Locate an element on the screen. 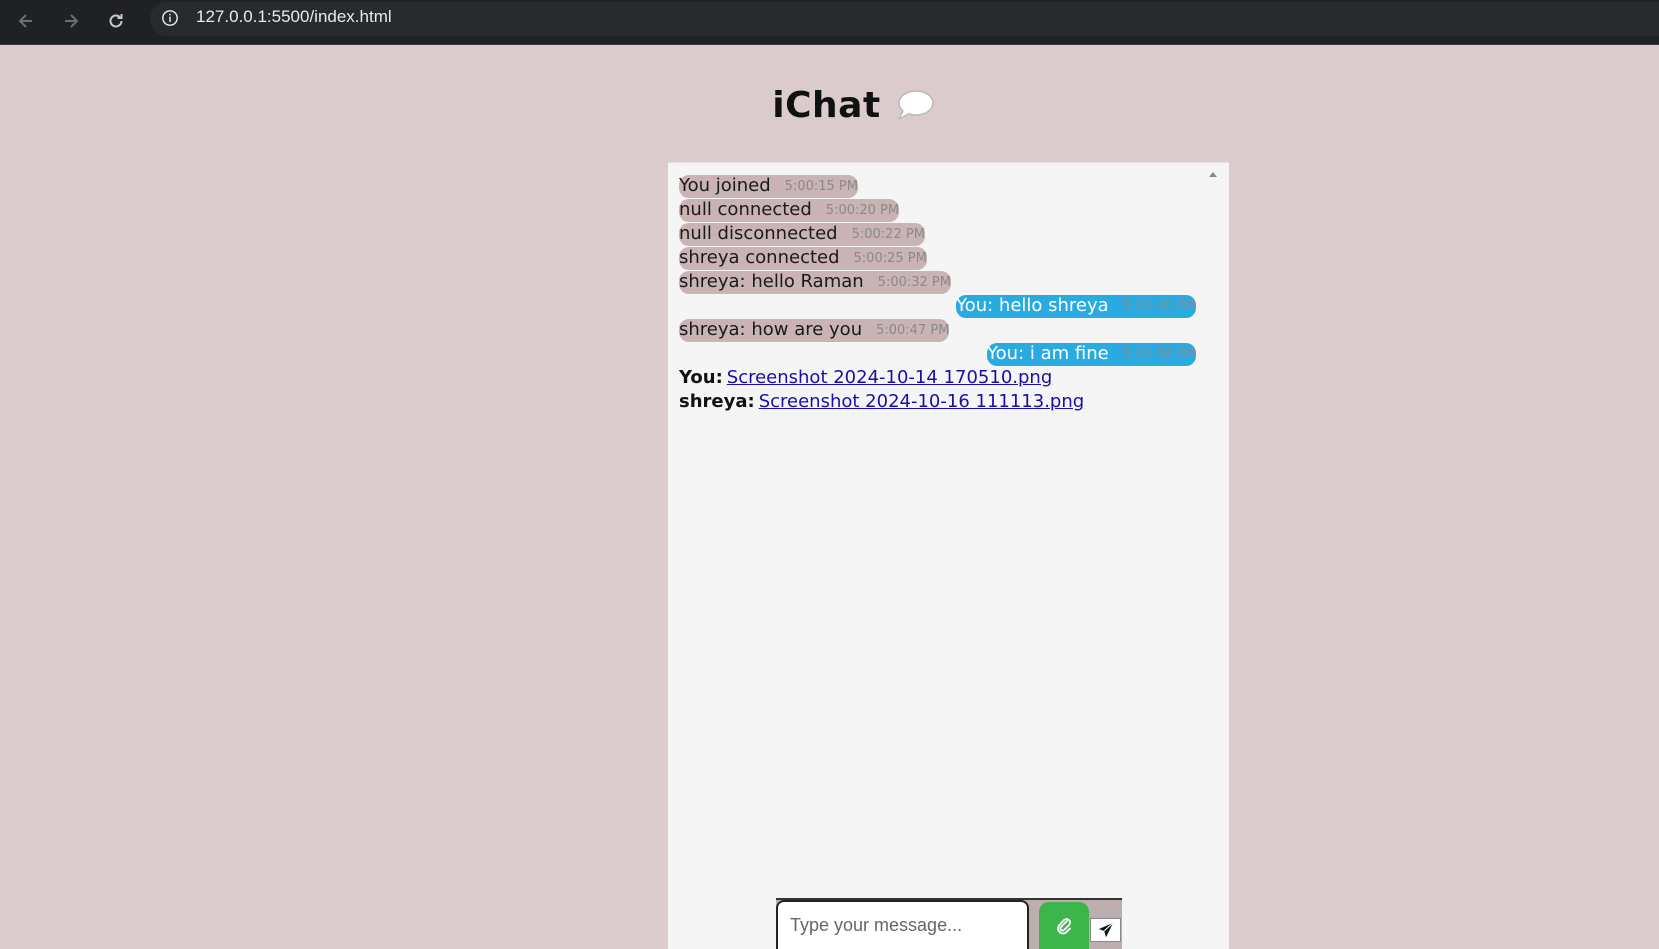 Image resolution: width=1659 pixels, height=949 pixels. message-row: shreya: hello Raman 5:00:32 PM is located at coordinates (937, 283).